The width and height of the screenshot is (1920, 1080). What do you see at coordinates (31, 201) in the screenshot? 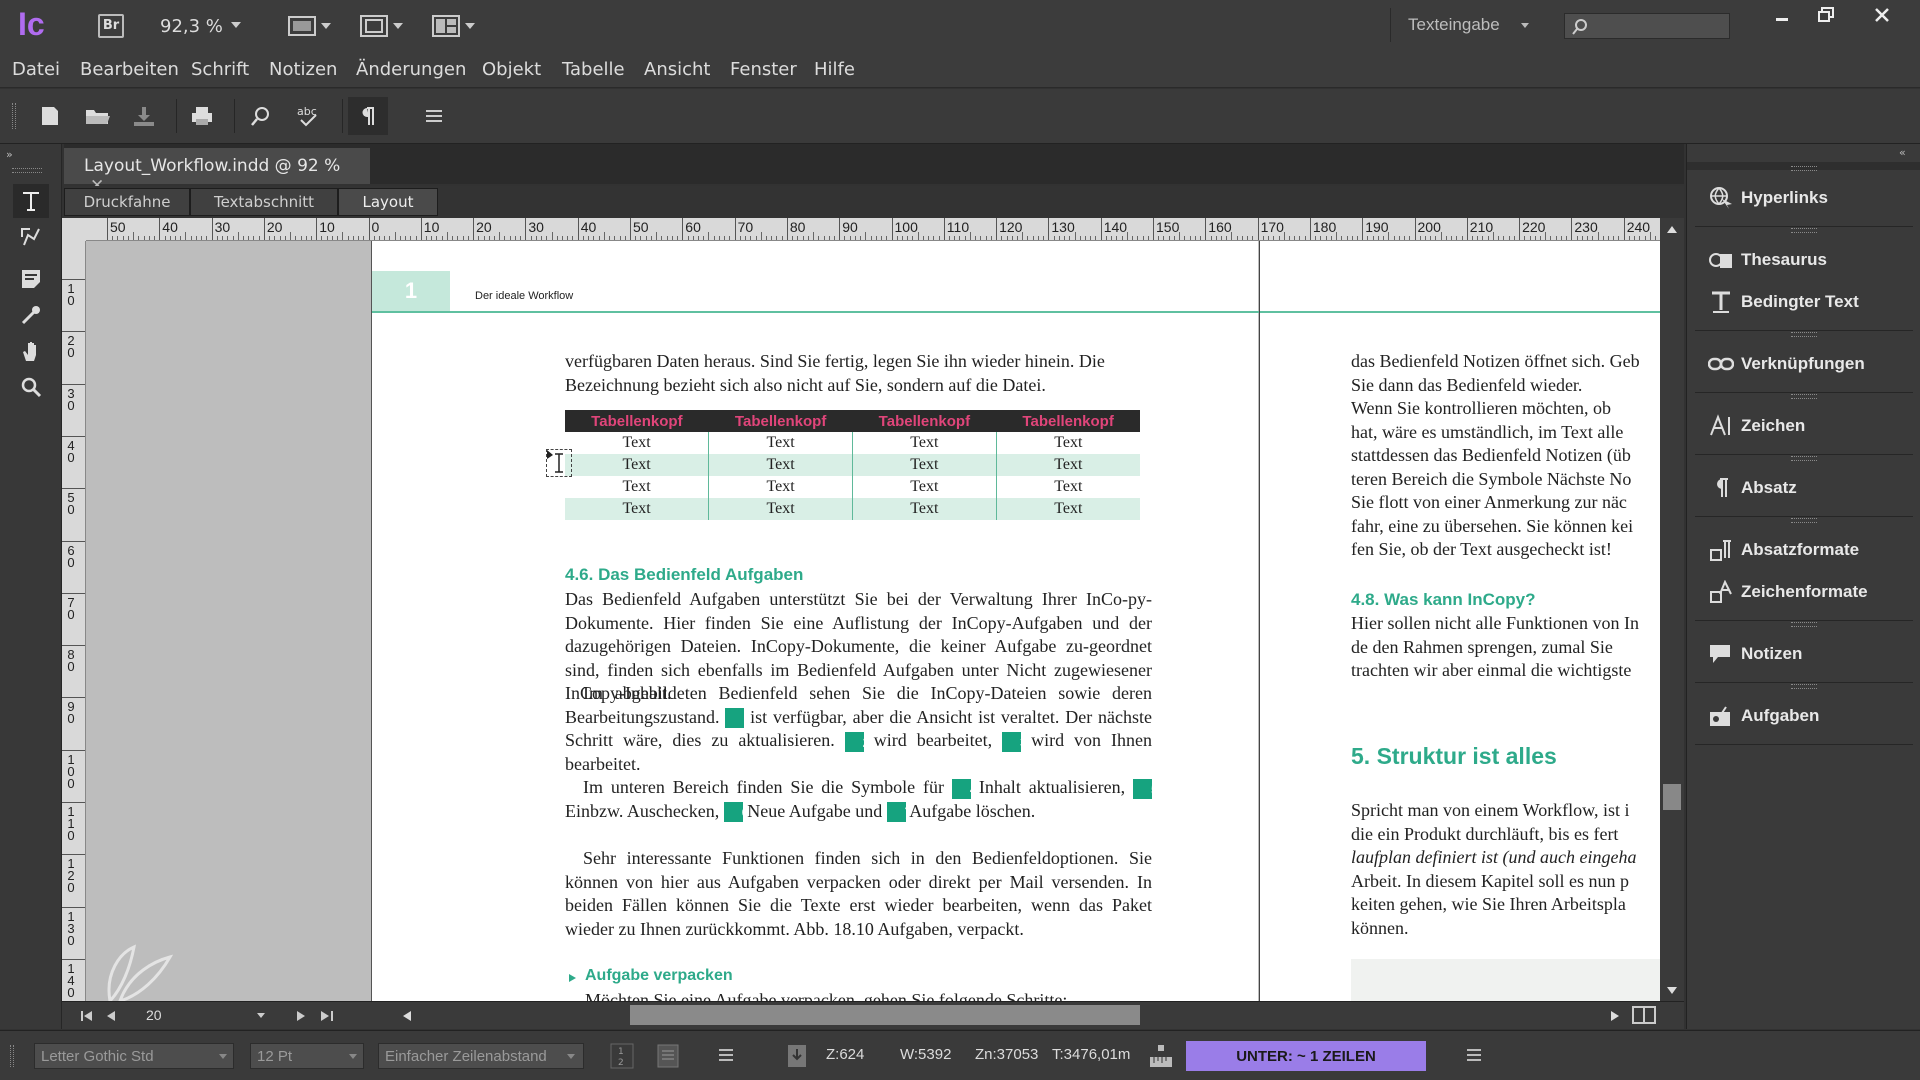
I see `type-tool-icon` at bounding box center [31, 201].